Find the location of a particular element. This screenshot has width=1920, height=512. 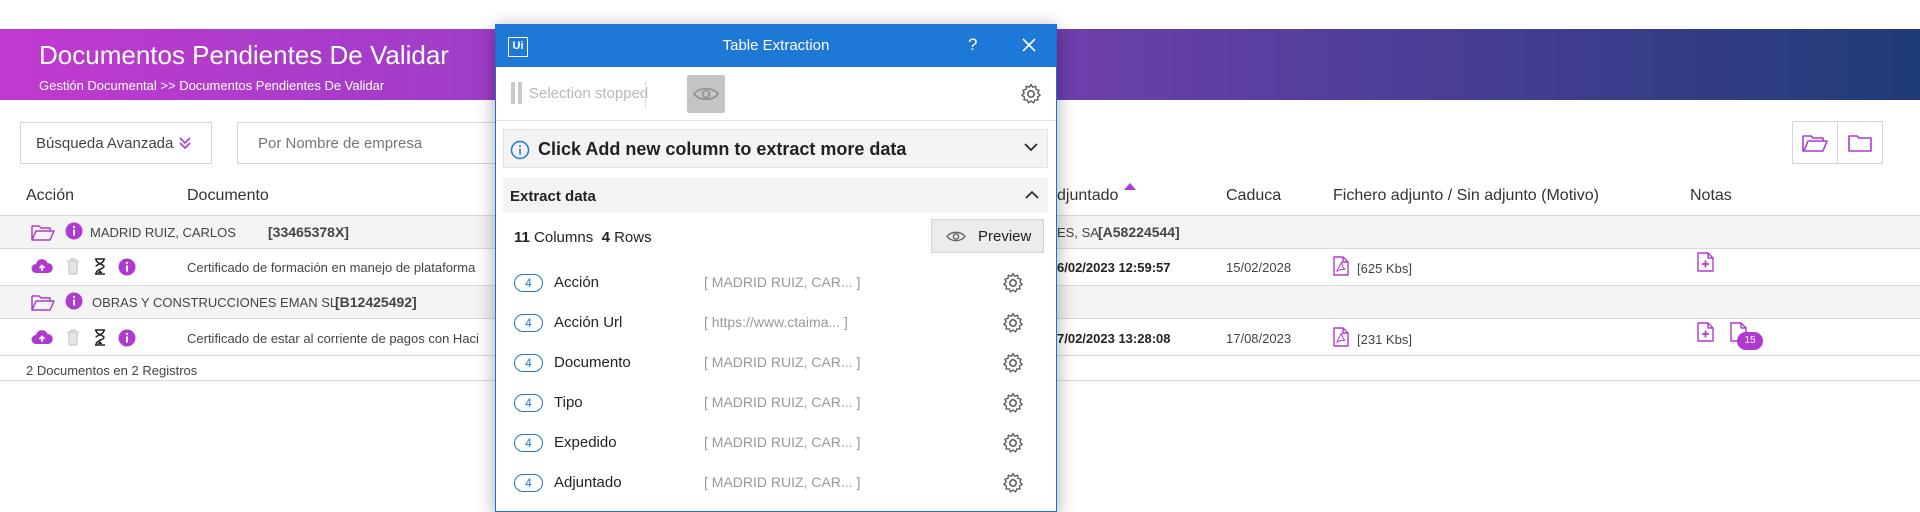

column-header-documento: Documento is located at coordinates (228, 196).